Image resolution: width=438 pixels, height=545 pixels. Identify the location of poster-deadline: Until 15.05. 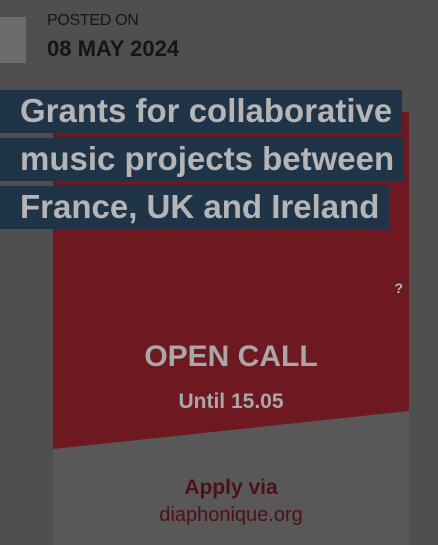
(231, 401).